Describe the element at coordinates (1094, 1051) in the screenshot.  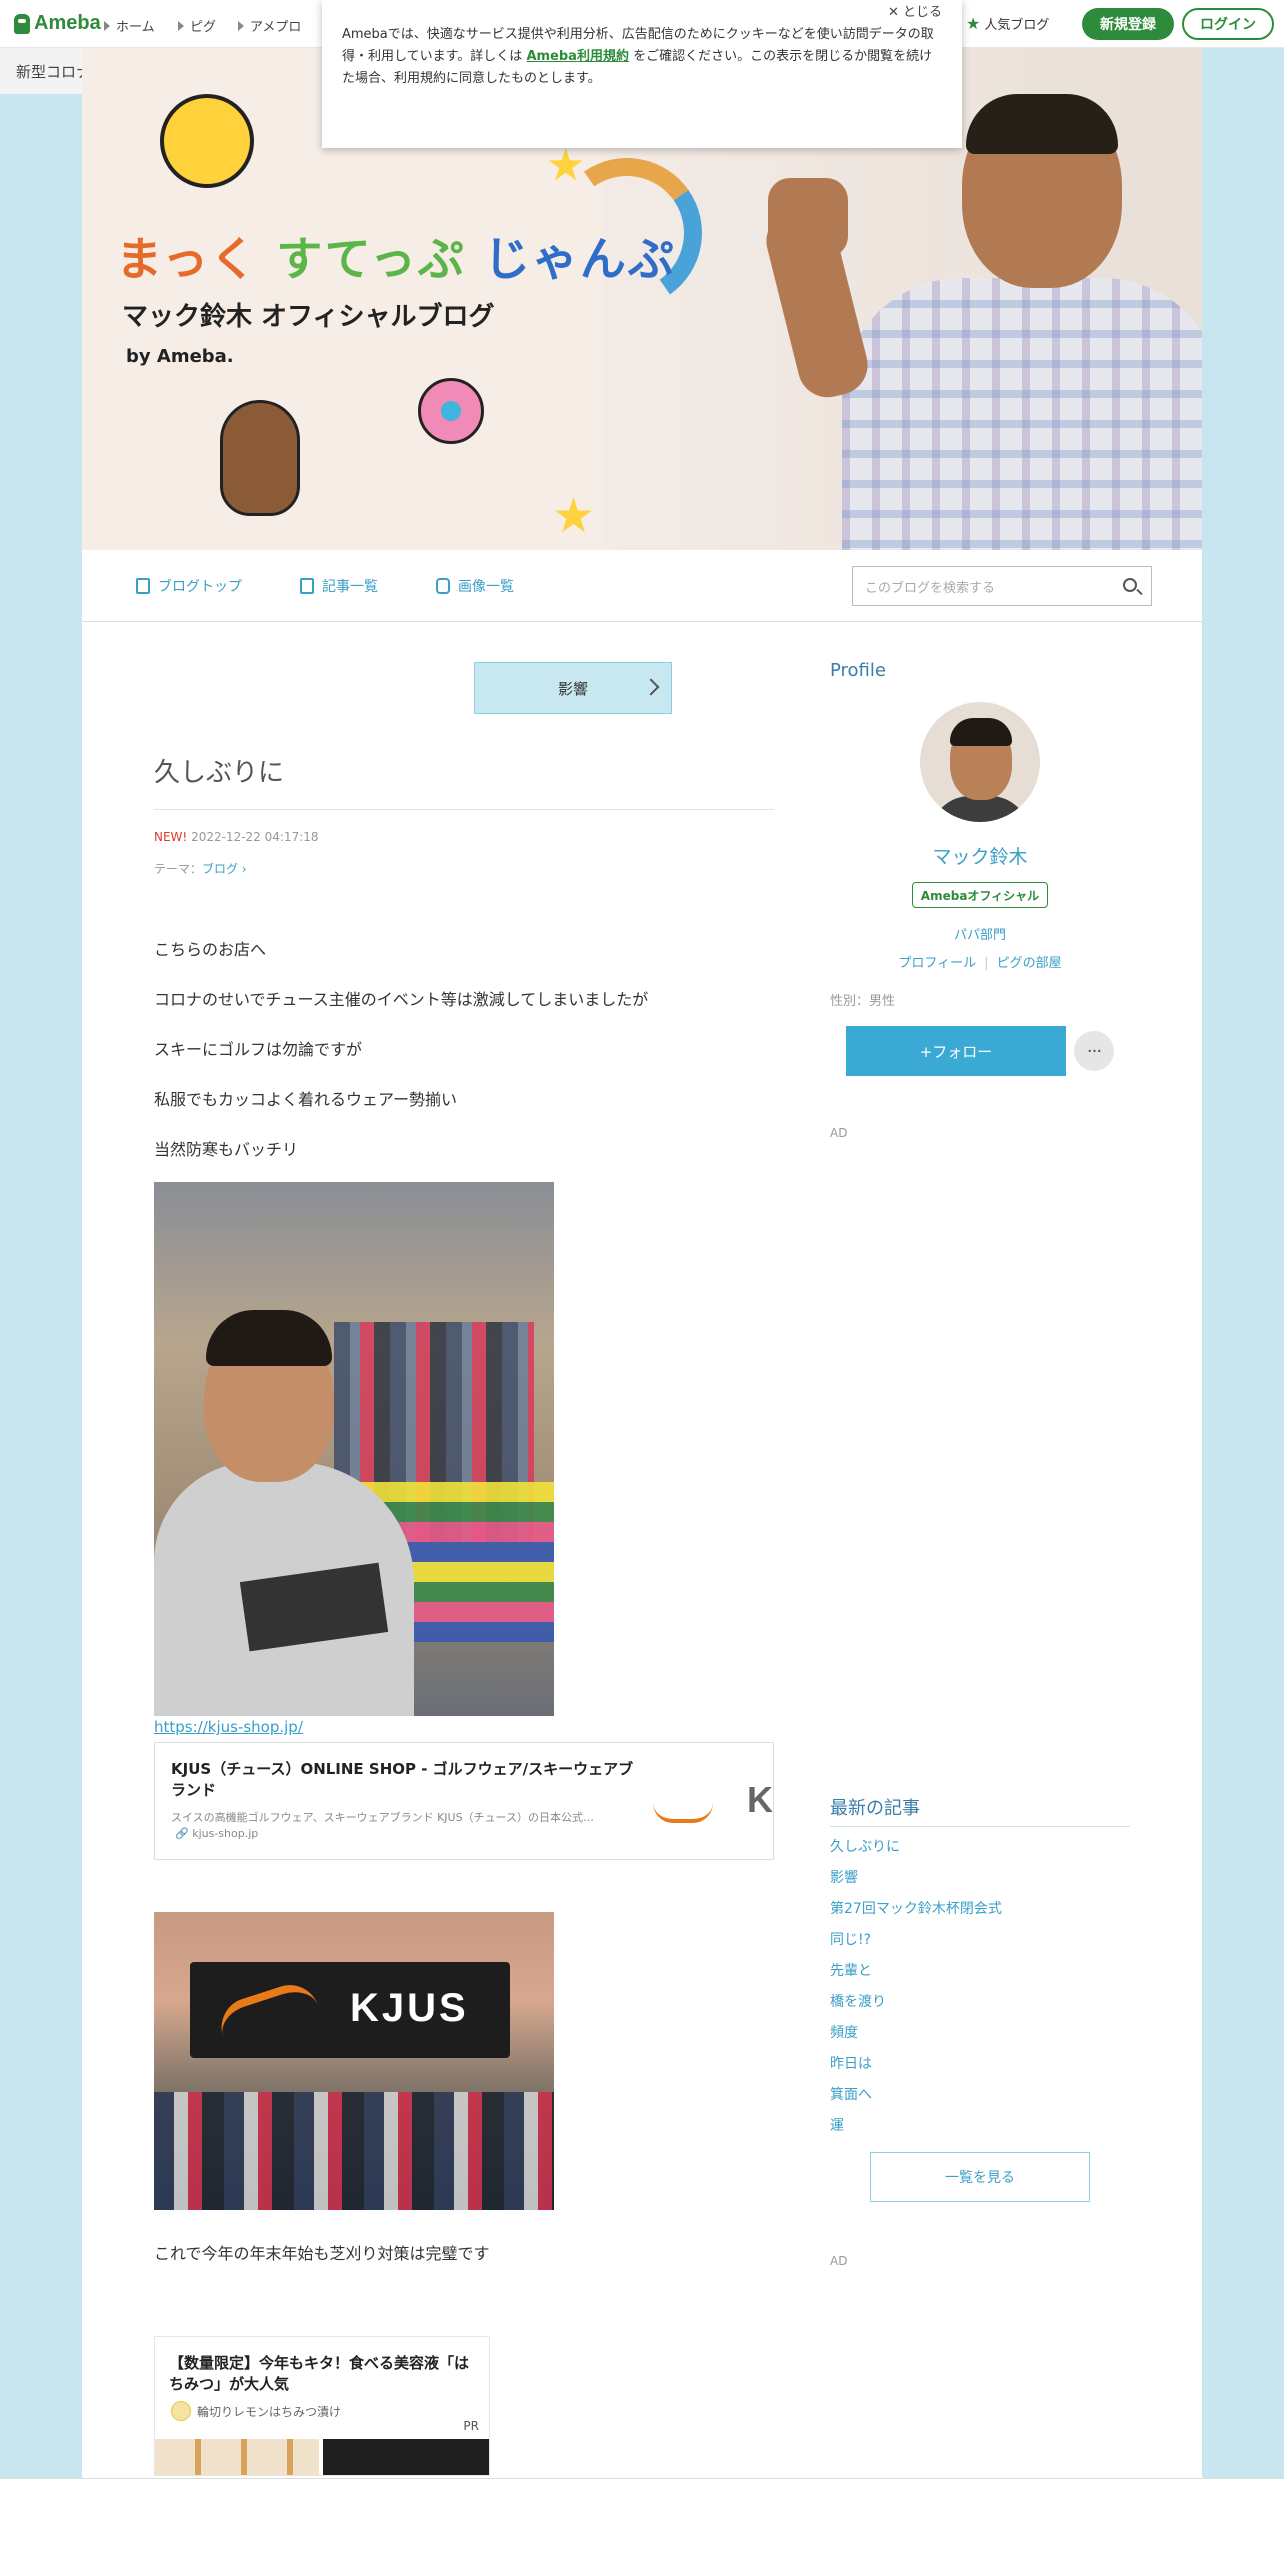
I see `more-options-button: ···` at that location.